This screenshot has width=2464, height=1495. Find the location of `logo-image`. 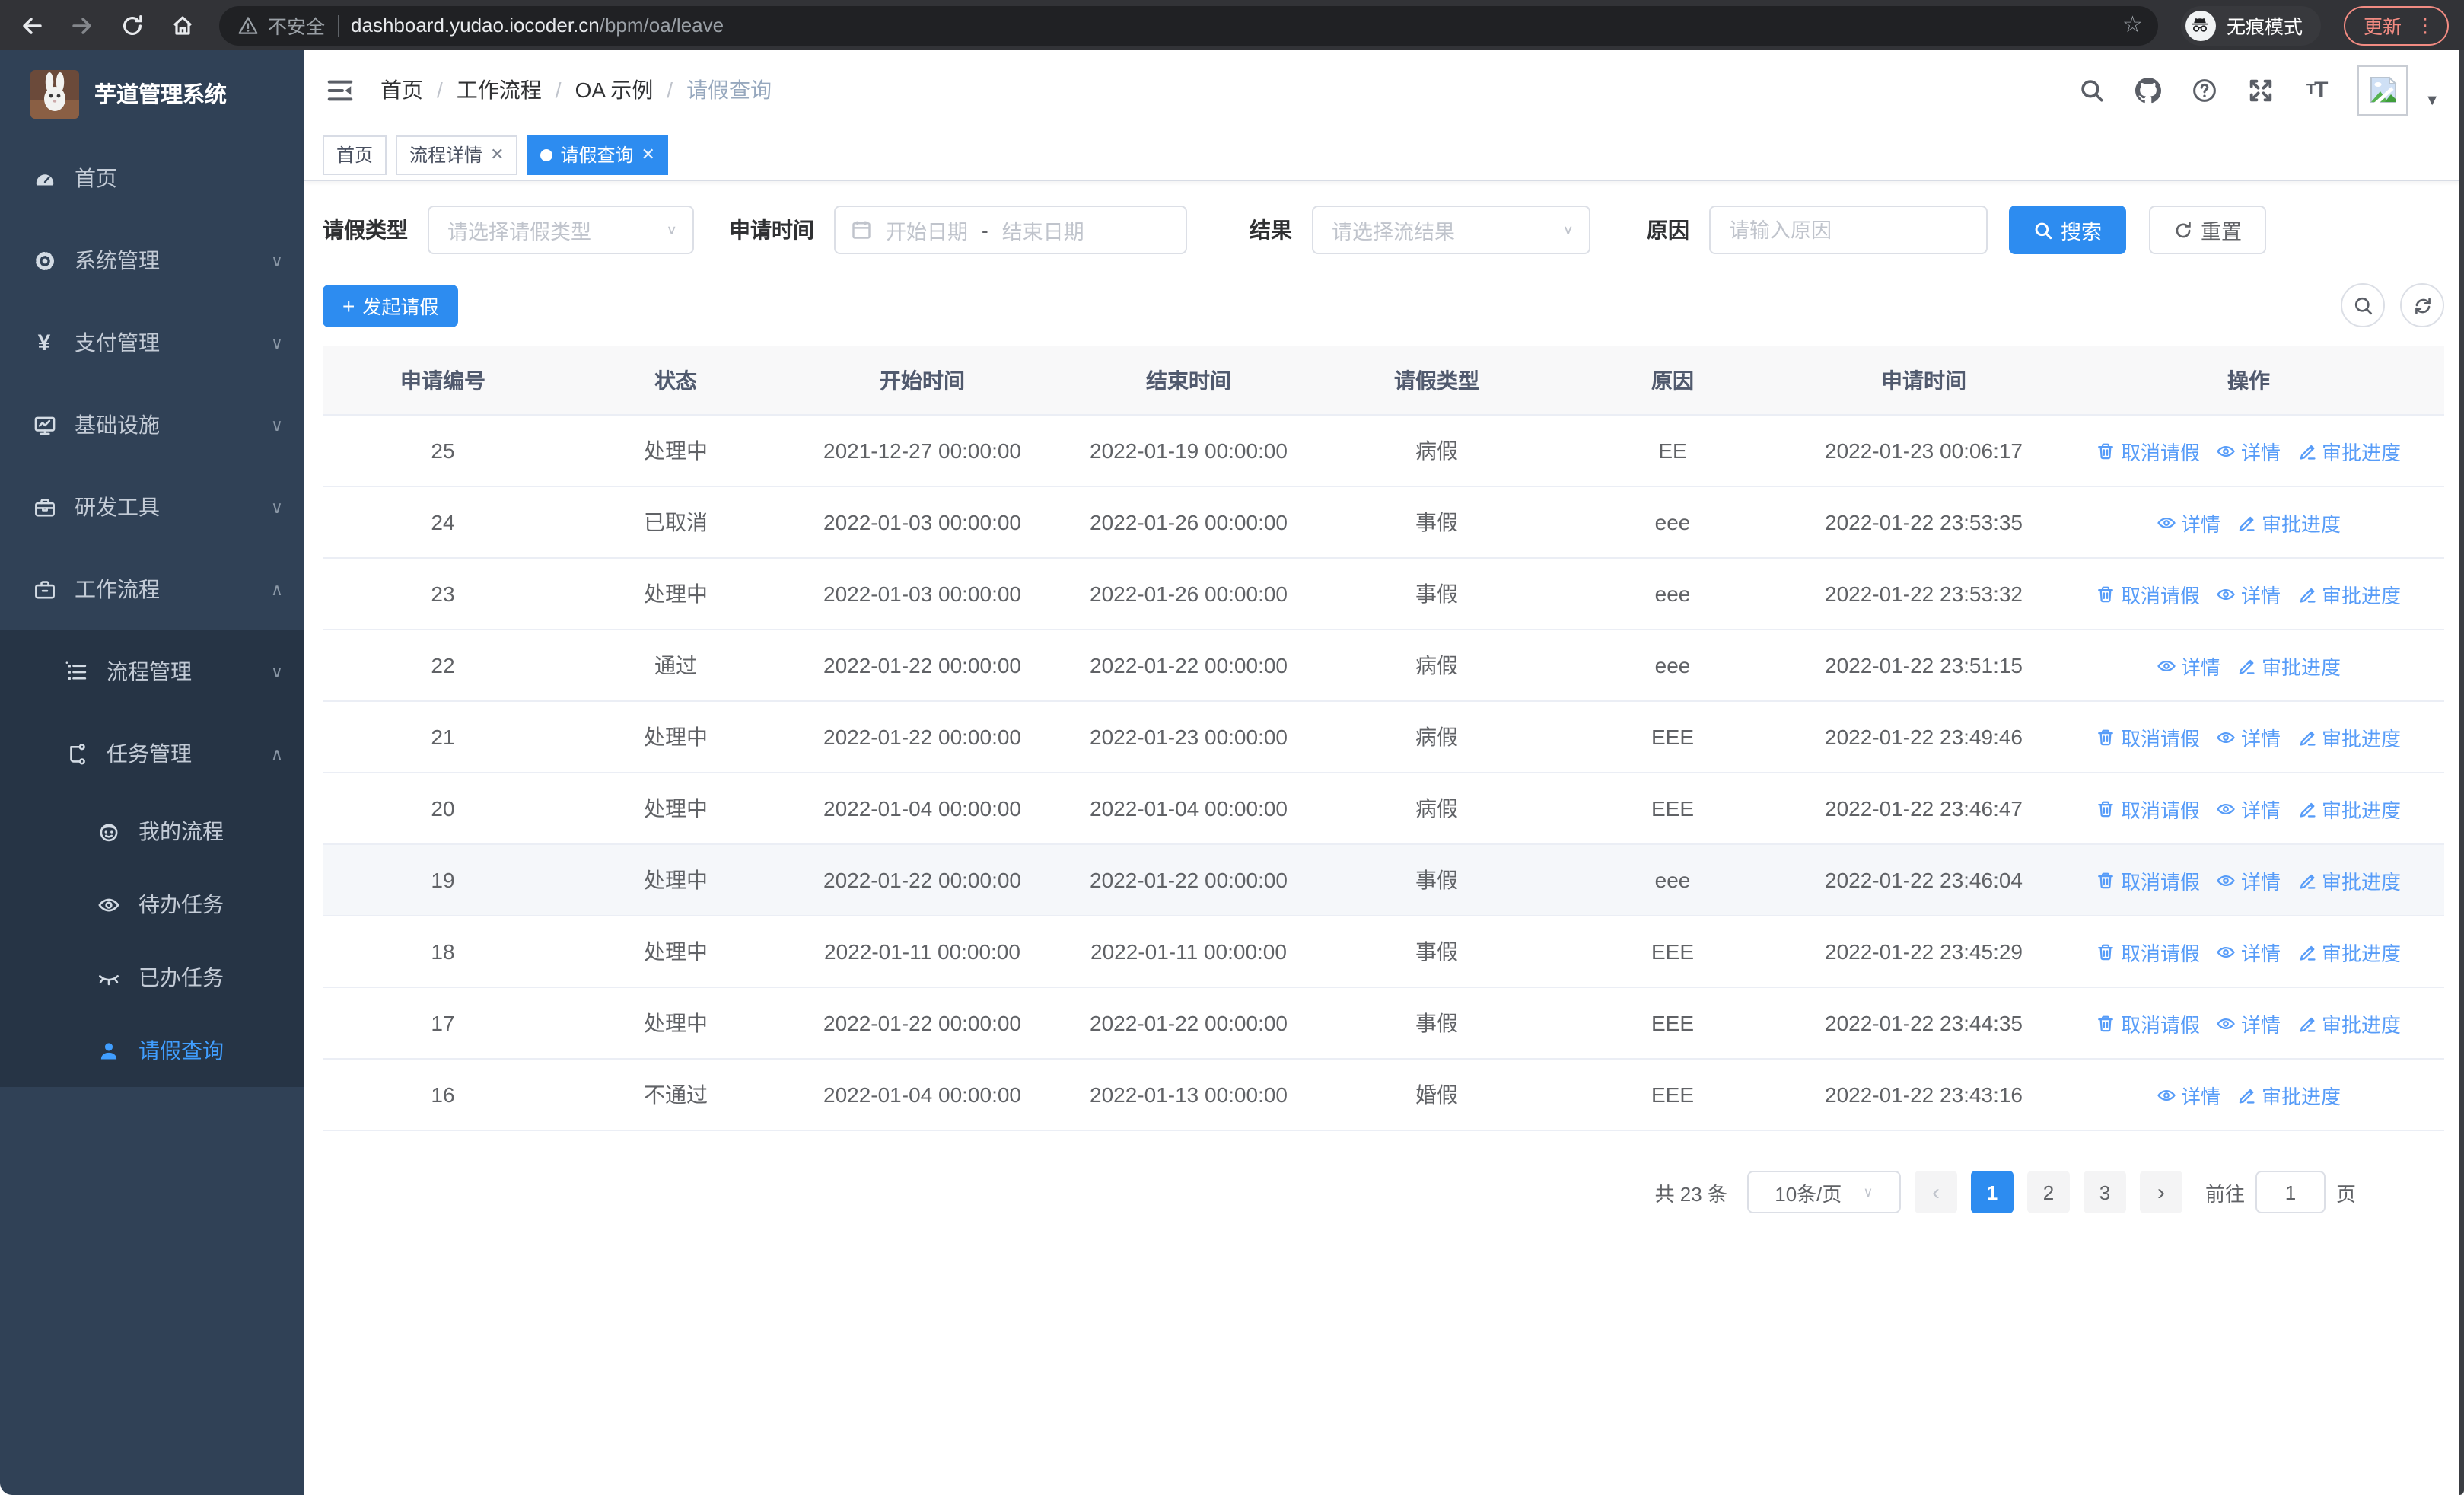

logo-image is located at coordinates (54, 94).